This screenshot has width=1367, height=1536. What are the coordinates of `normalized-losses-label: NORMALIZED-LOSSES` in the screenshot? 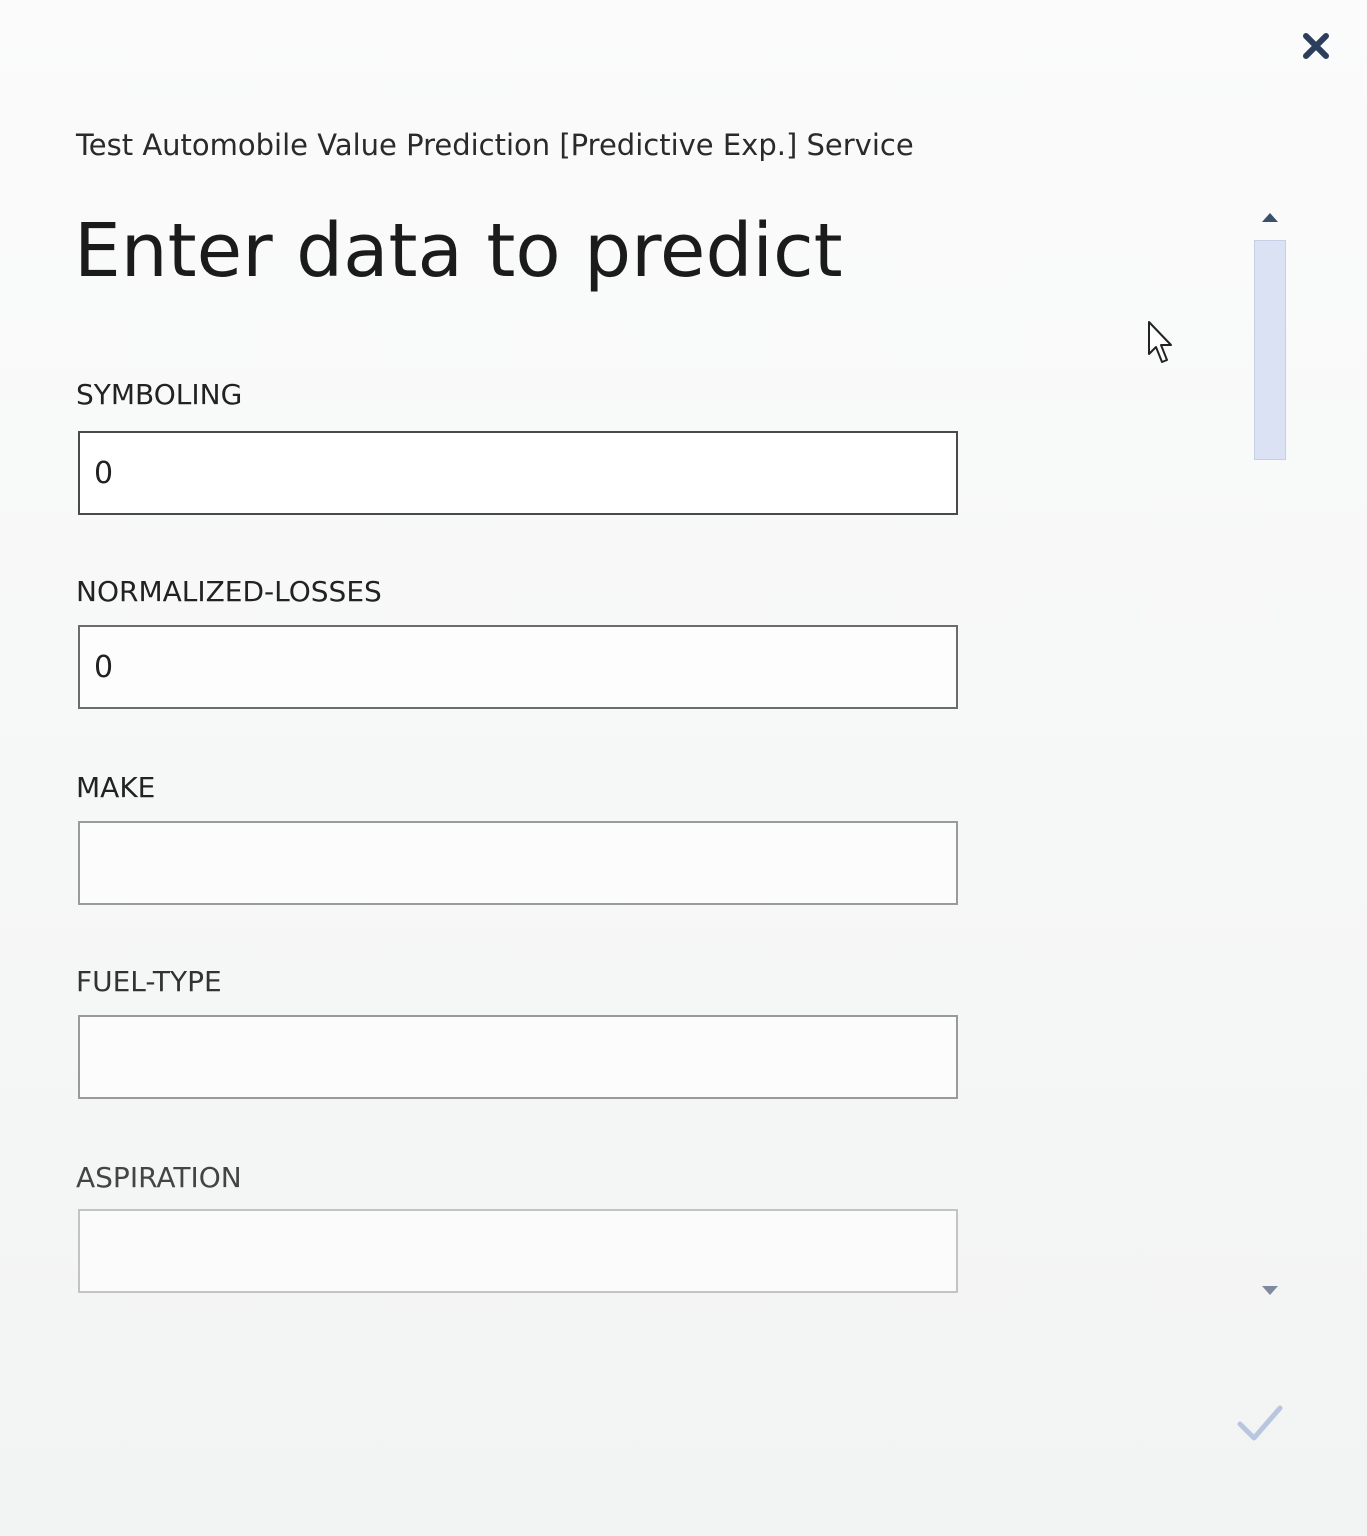 It's located at (229, 591).